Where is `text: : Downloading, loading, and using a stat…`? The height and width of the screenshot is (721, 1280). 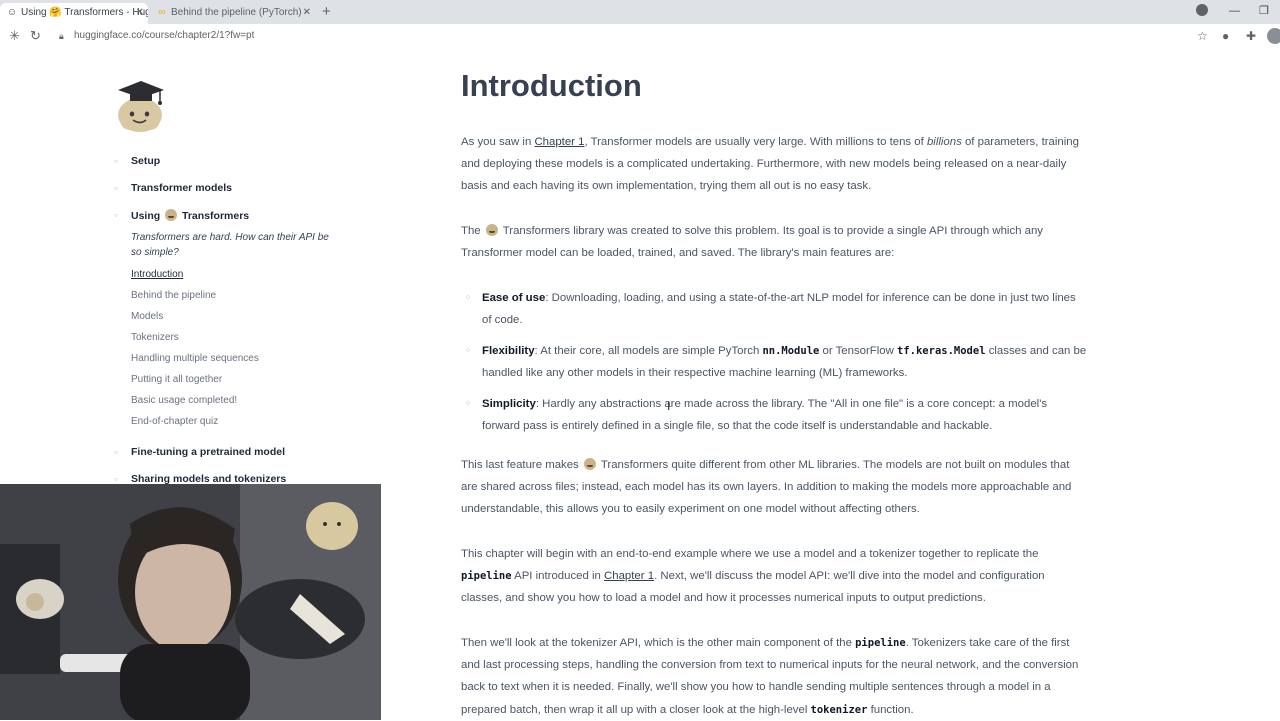 text: : Downloading, loading, and using a stat… is located at coordinates (779, 309).